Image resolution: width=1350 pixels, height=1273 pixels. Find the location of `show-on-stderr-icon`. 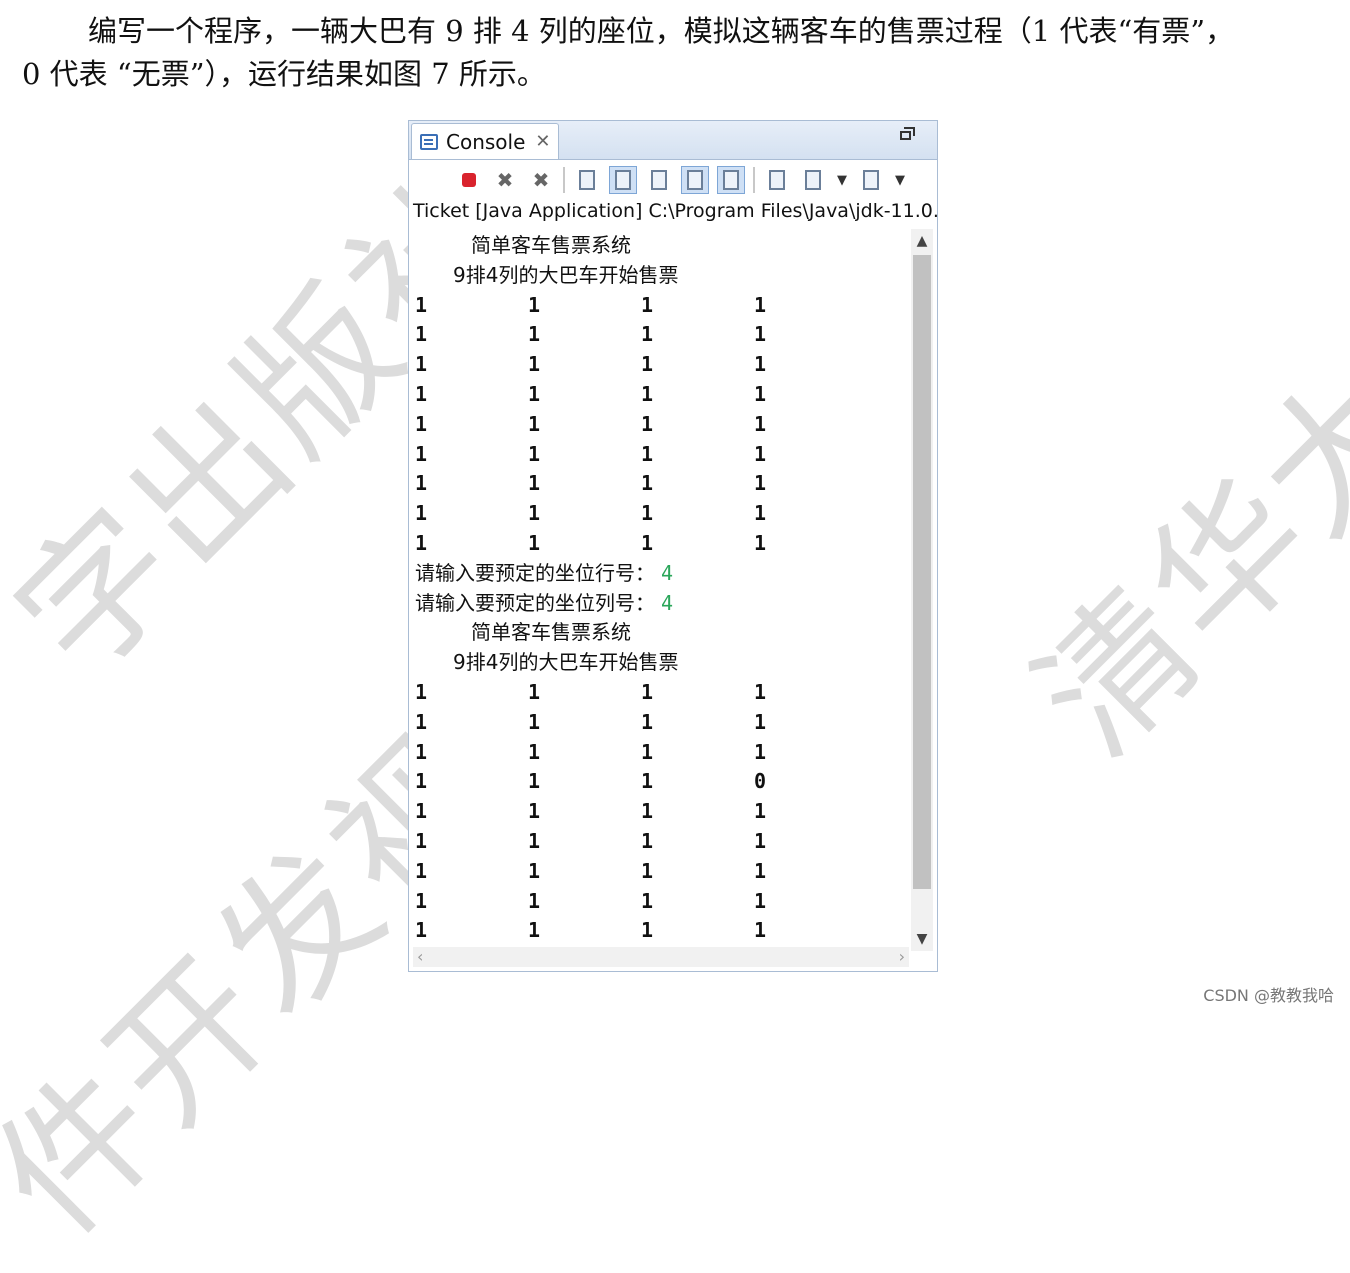

show-on-stderr-icon is located at coordinates (731, 180).